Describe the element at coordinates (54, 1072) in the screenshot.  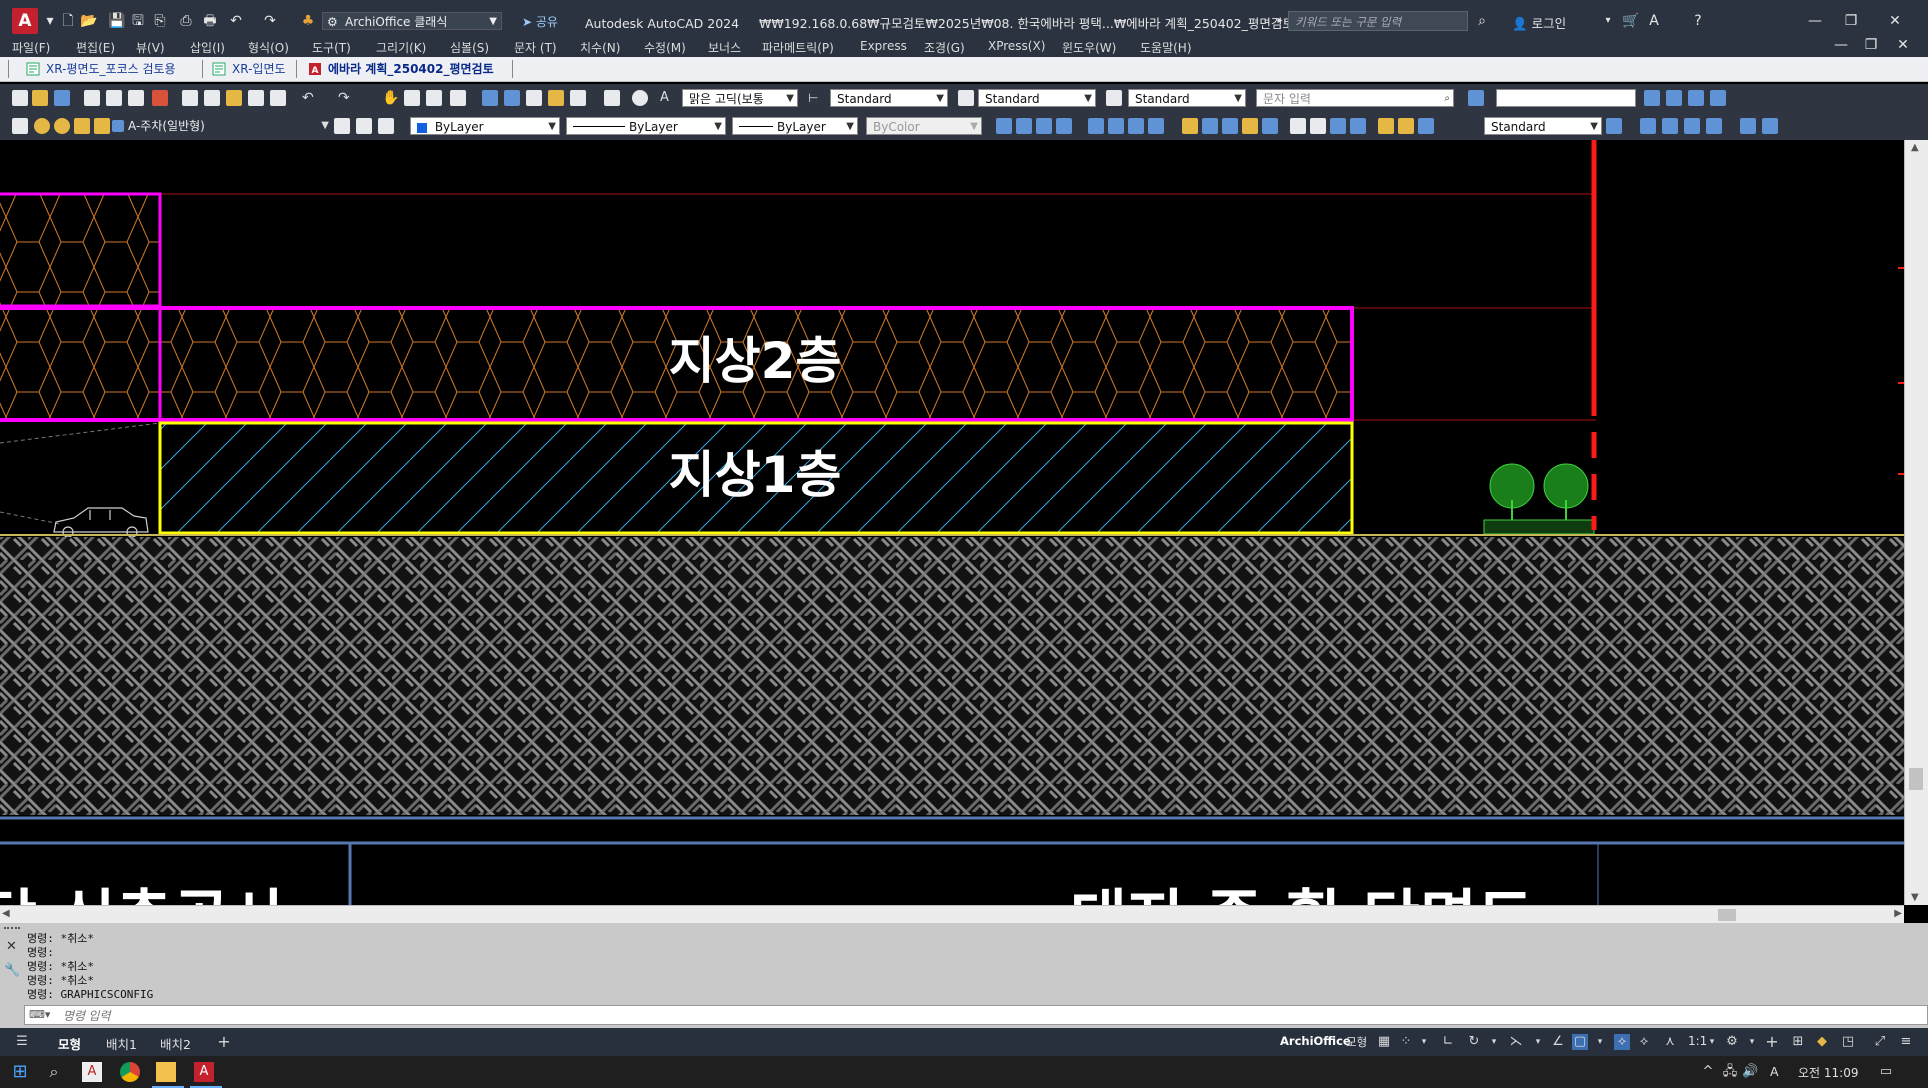
I see `search-icon: ⌕` at that location.